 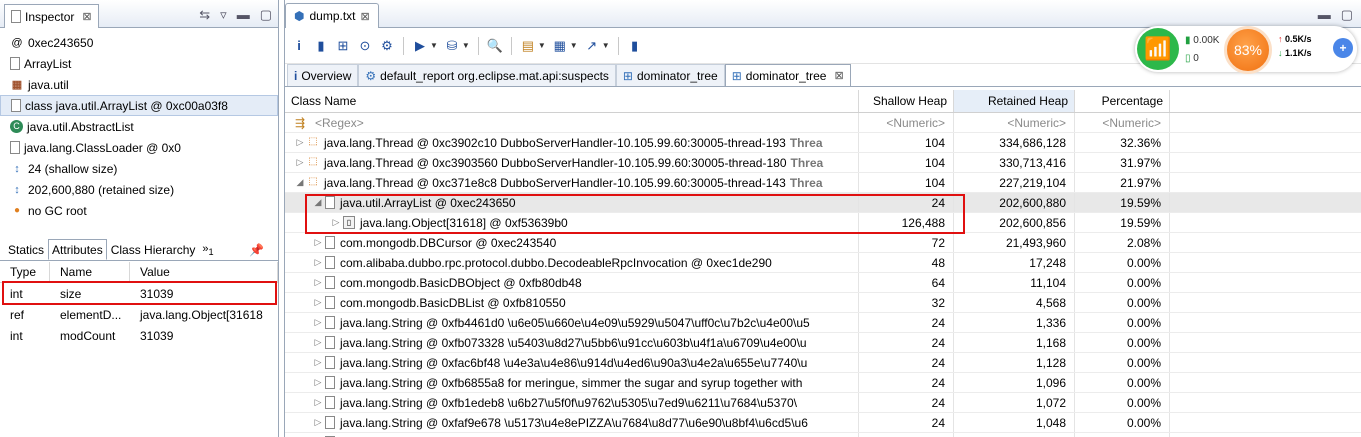 What do you see at coordinates (670, 75) in the screenshot?
I see `tab-dominator-tree: ⊞ dominator_tree` at bounding box center [670, 75].